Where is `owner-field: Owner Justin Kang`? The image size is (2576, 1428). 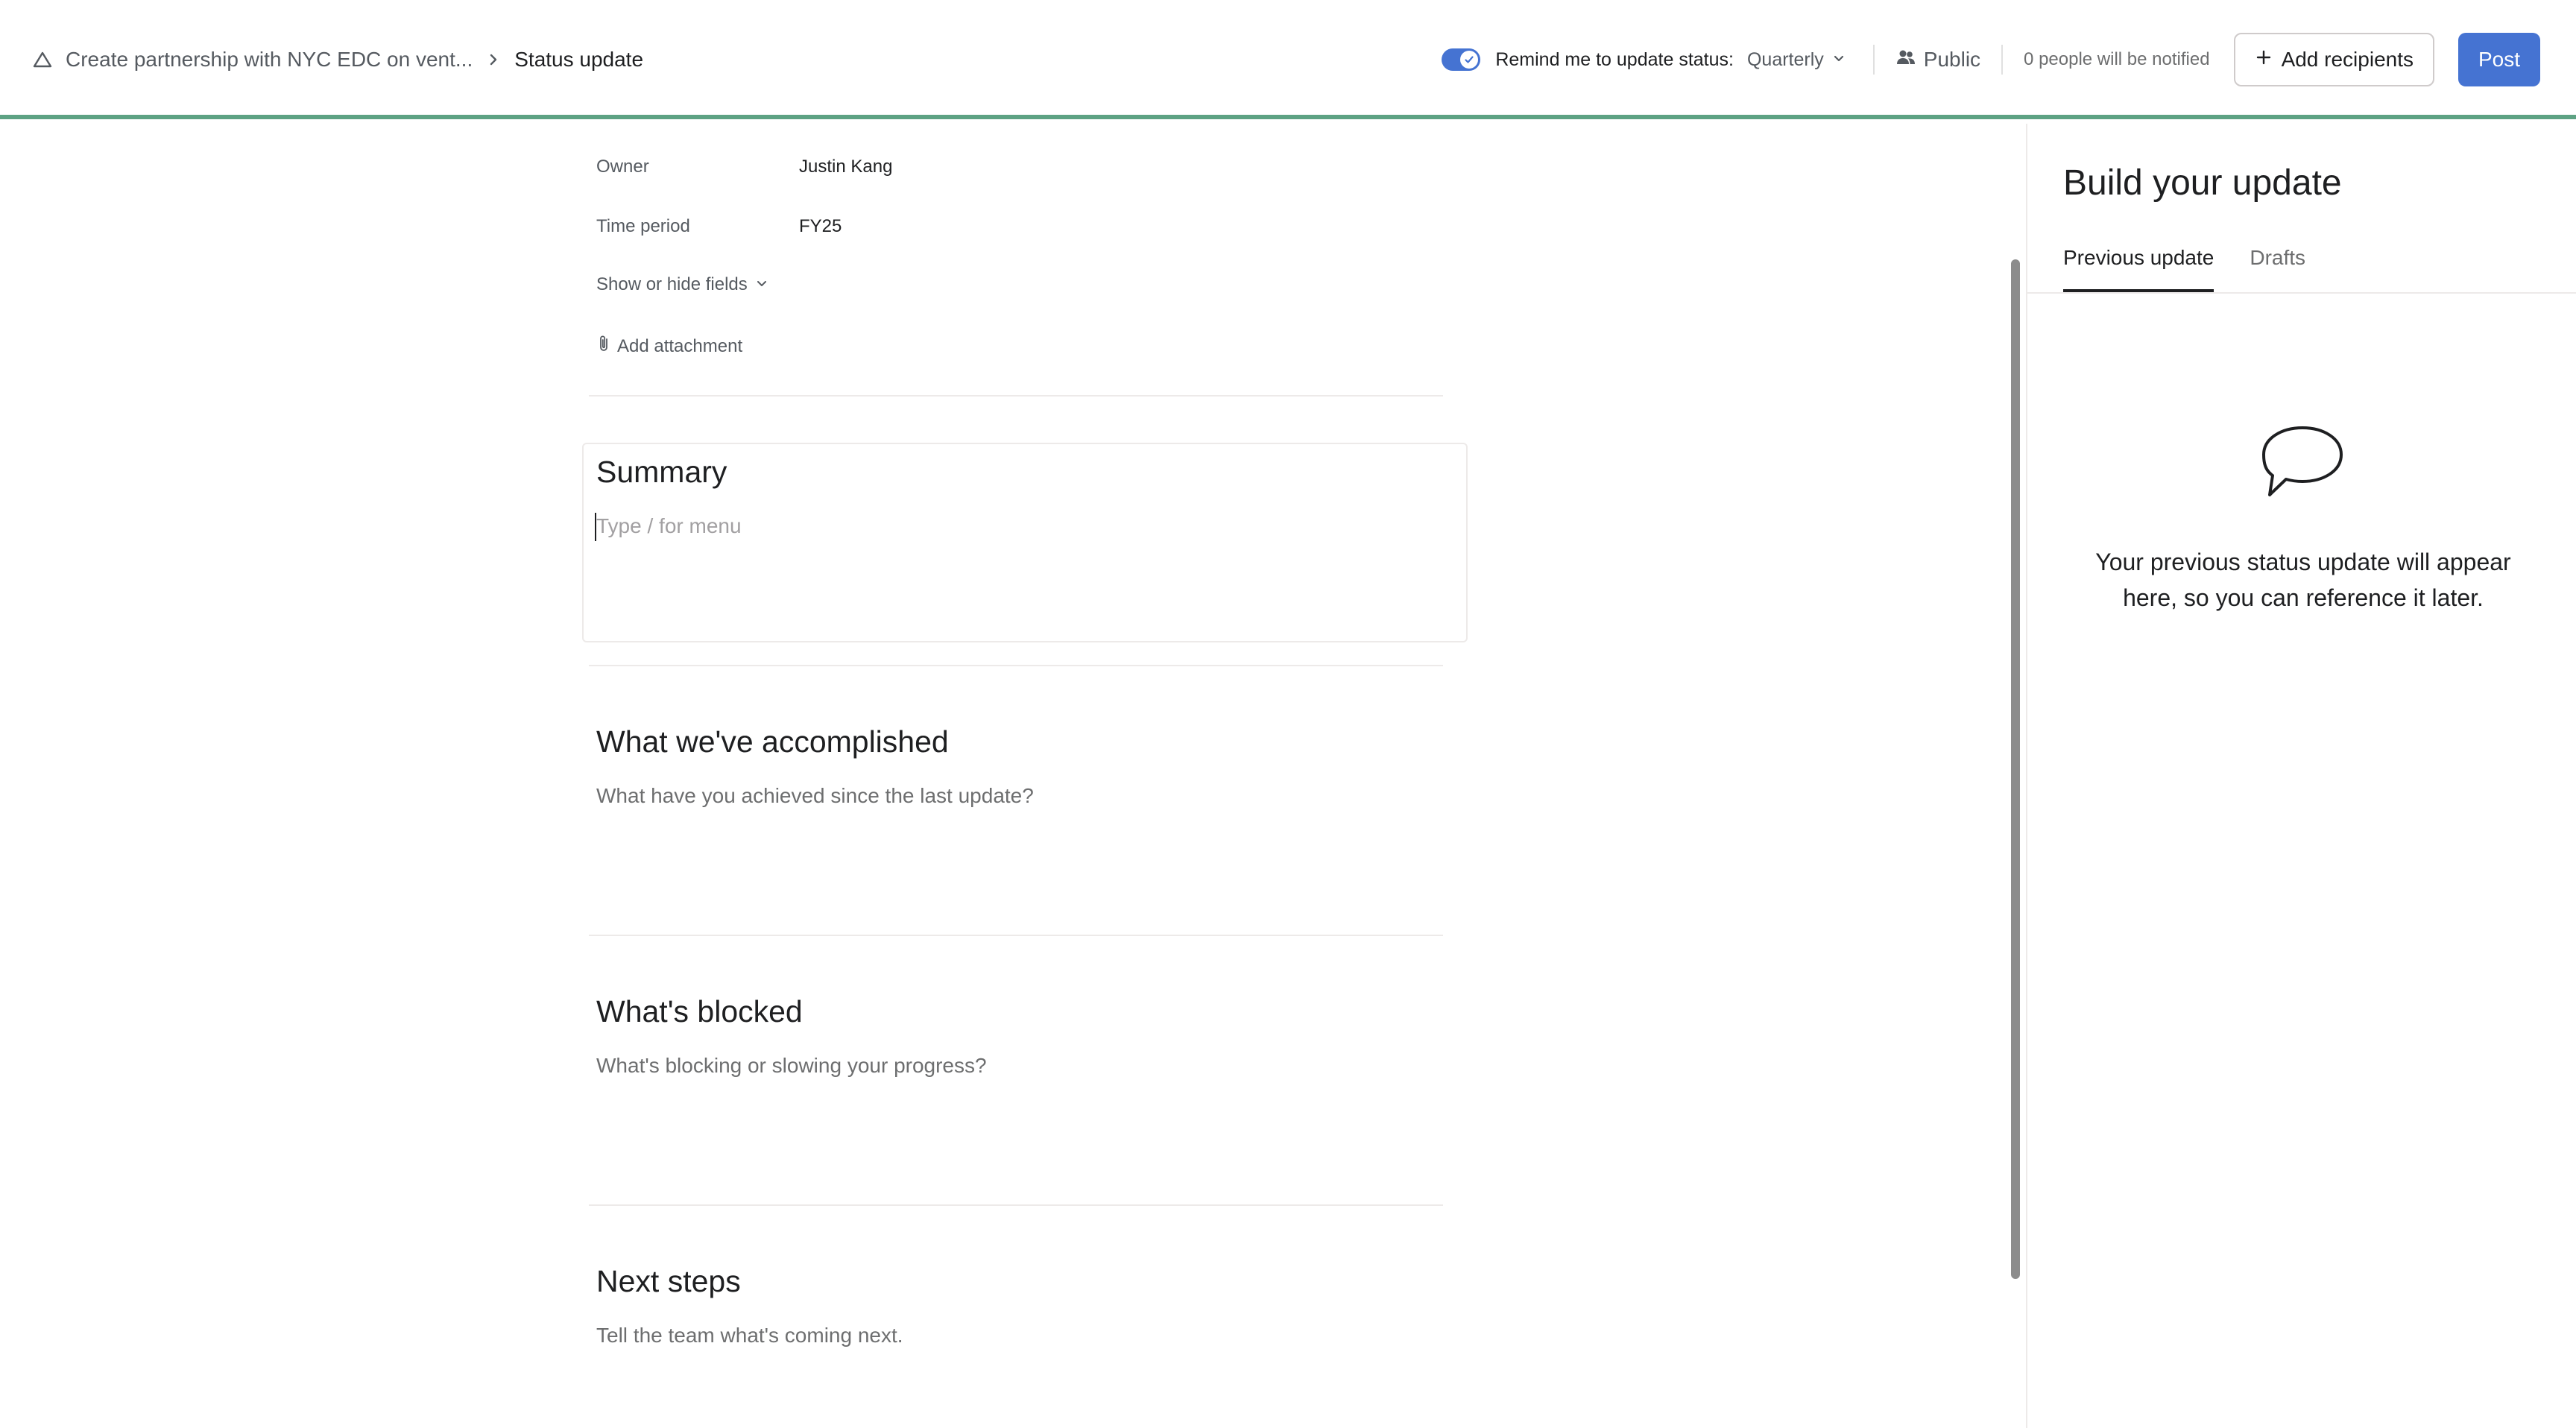
owner-field: Owner Justin Kang is located at coordinates (744, 167).